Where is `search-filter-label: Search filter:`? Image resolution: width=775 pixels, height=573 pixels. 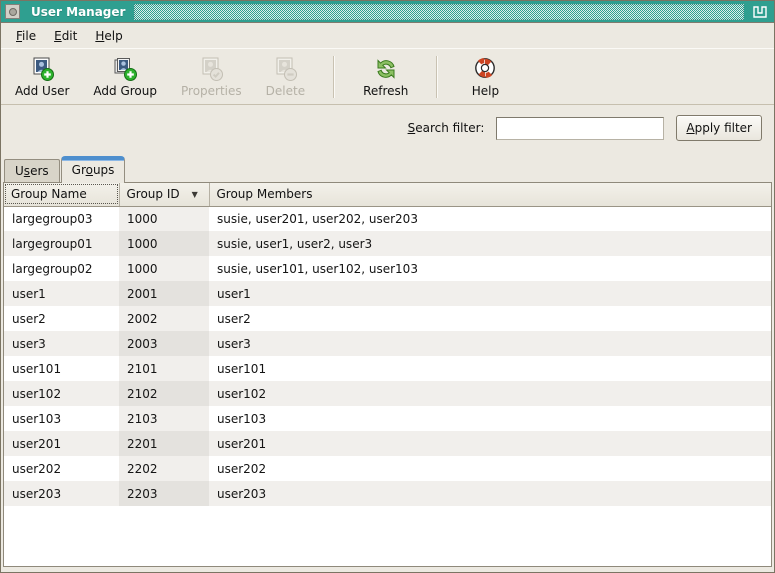
search-filter-label: Search filter: is located at coordinates (446, 128).